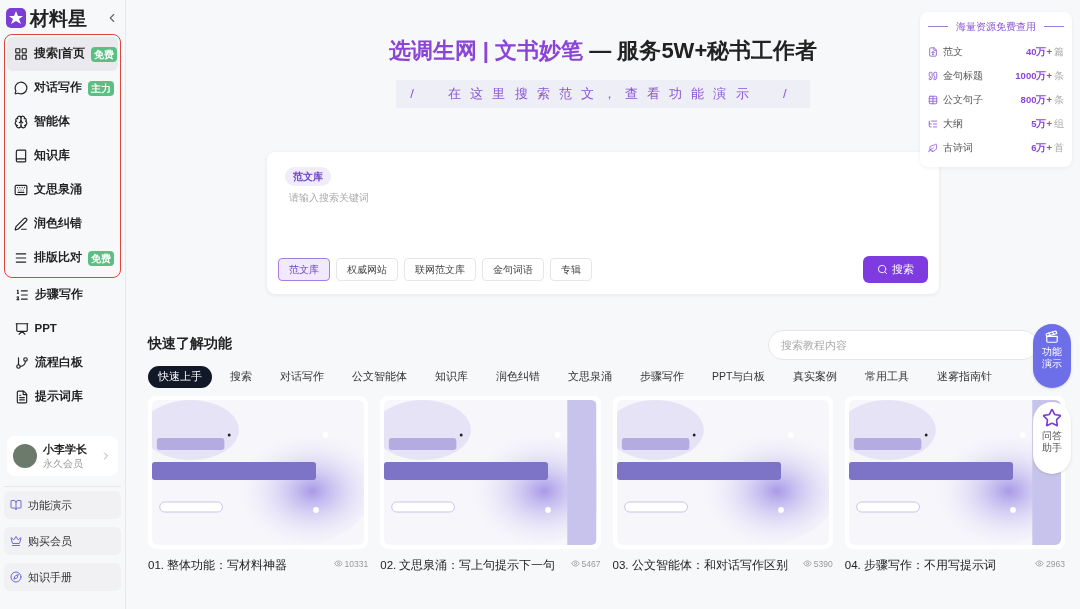 Image resolution: width=1080 pixels, height=609 pixels. Describe the element at coordinates (21, 190) in the screenshot. I see `keyboard-icon` at that location.